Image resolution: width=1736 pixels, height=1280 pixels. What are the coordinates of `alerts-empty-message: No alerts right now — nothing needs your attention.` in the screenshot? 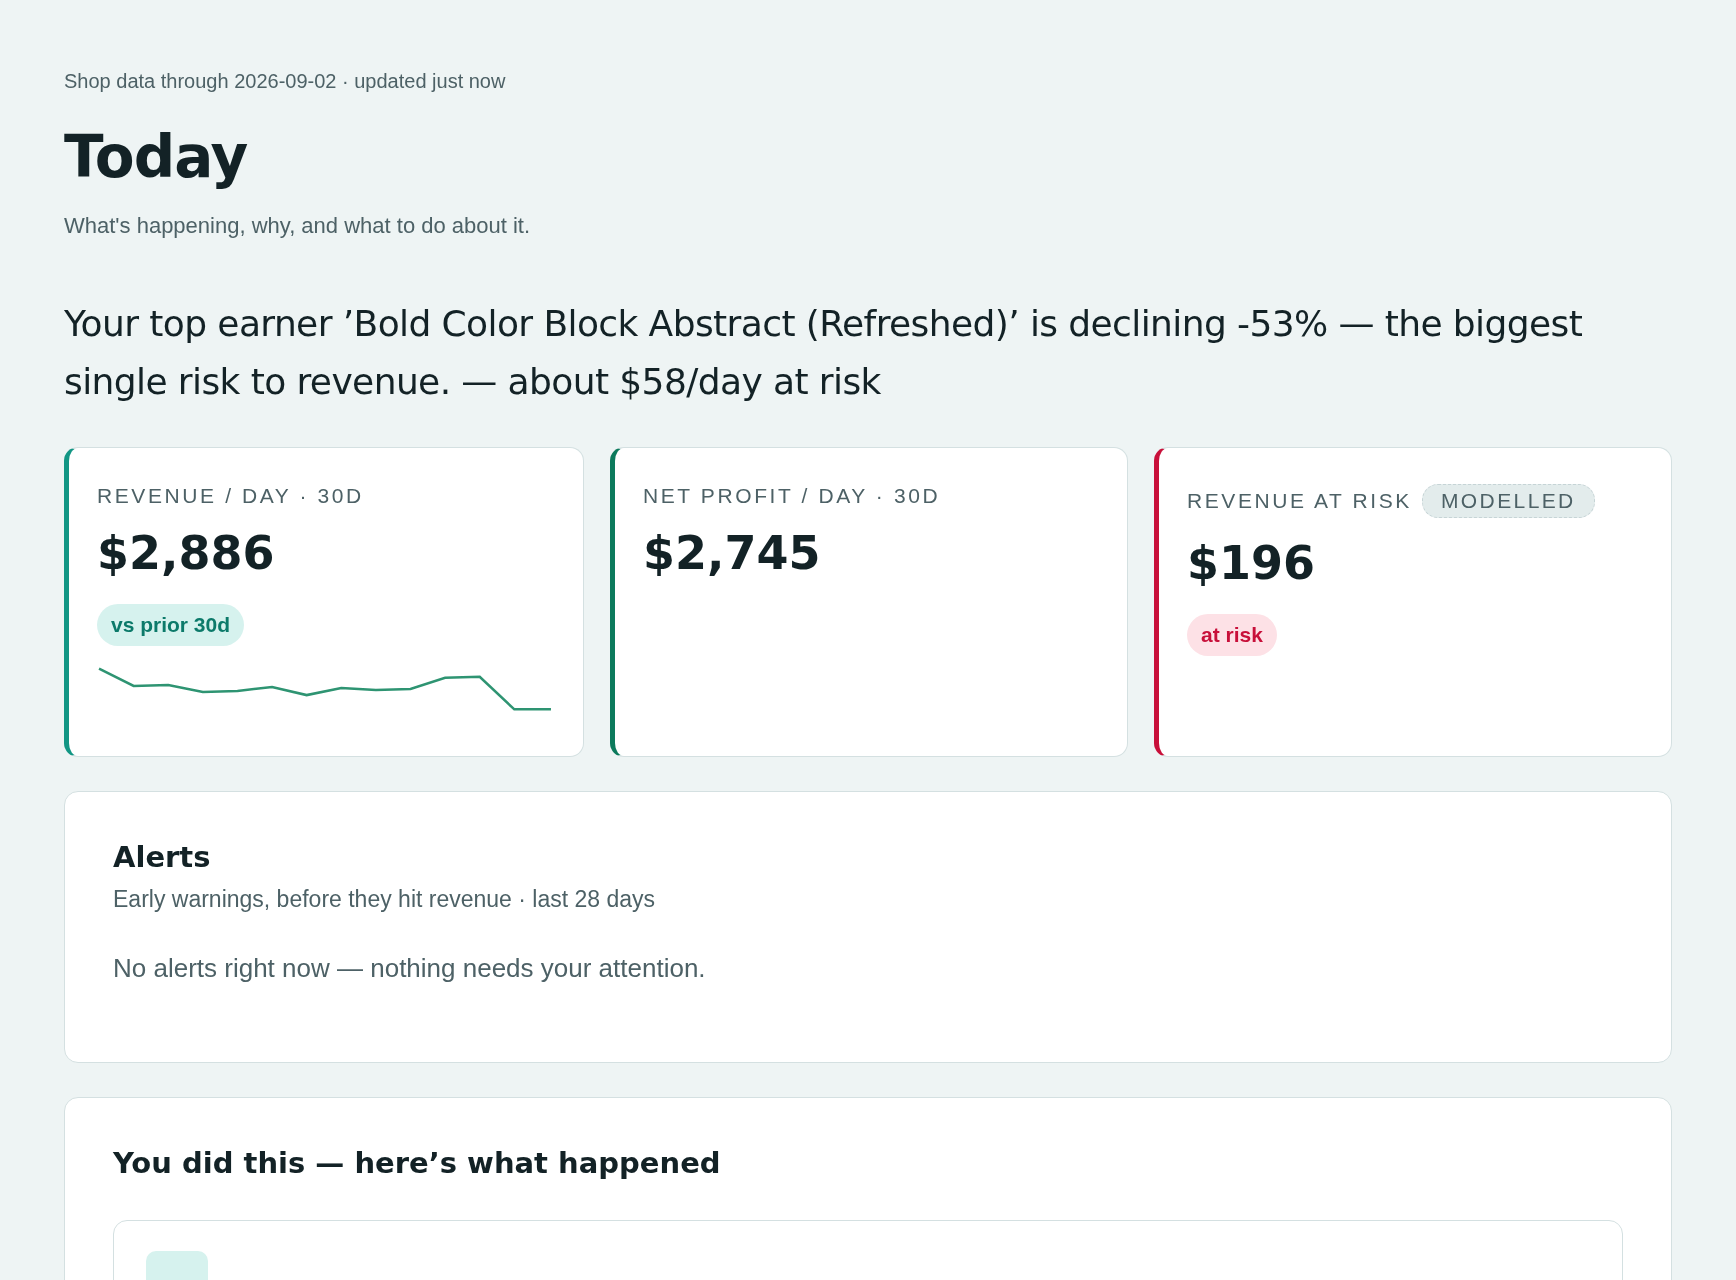 It's located at (410, 968).